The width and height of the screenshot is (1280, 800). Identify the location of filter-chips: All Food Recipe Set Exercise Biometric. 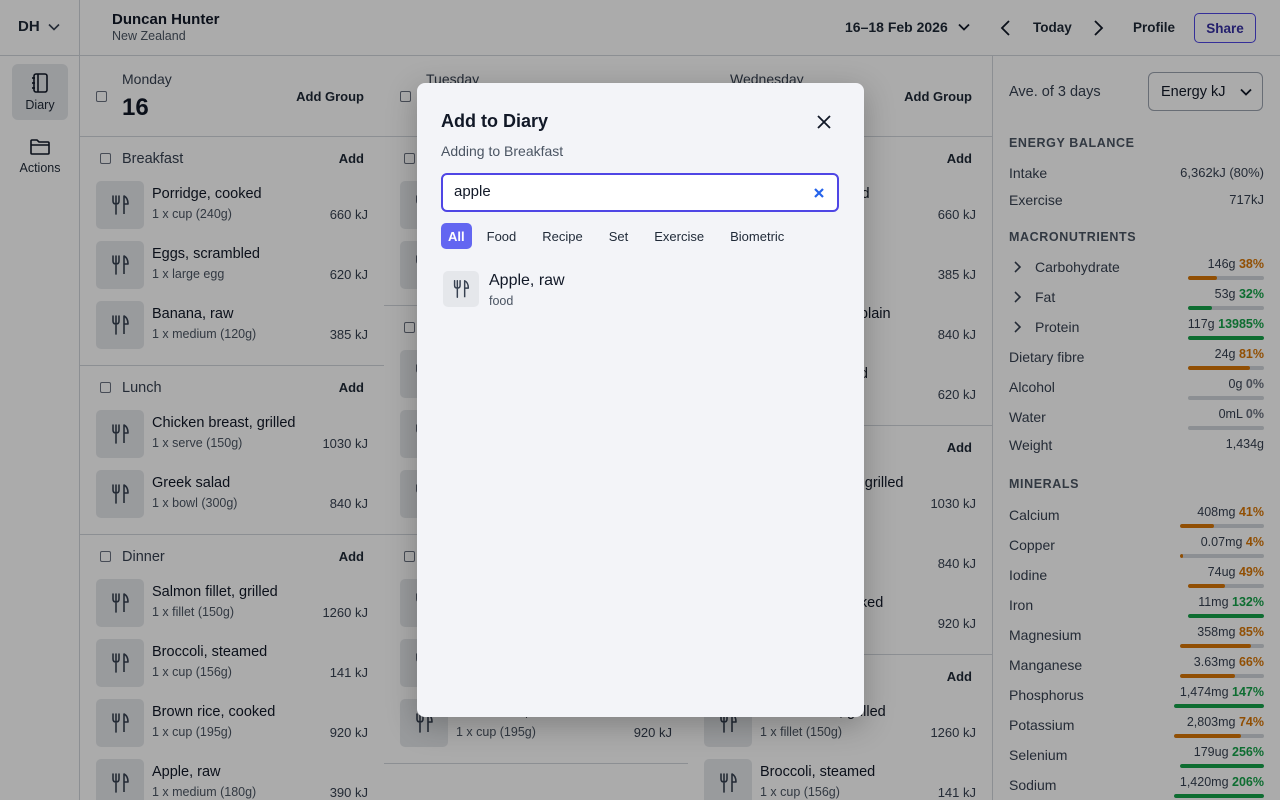
(622, 236).